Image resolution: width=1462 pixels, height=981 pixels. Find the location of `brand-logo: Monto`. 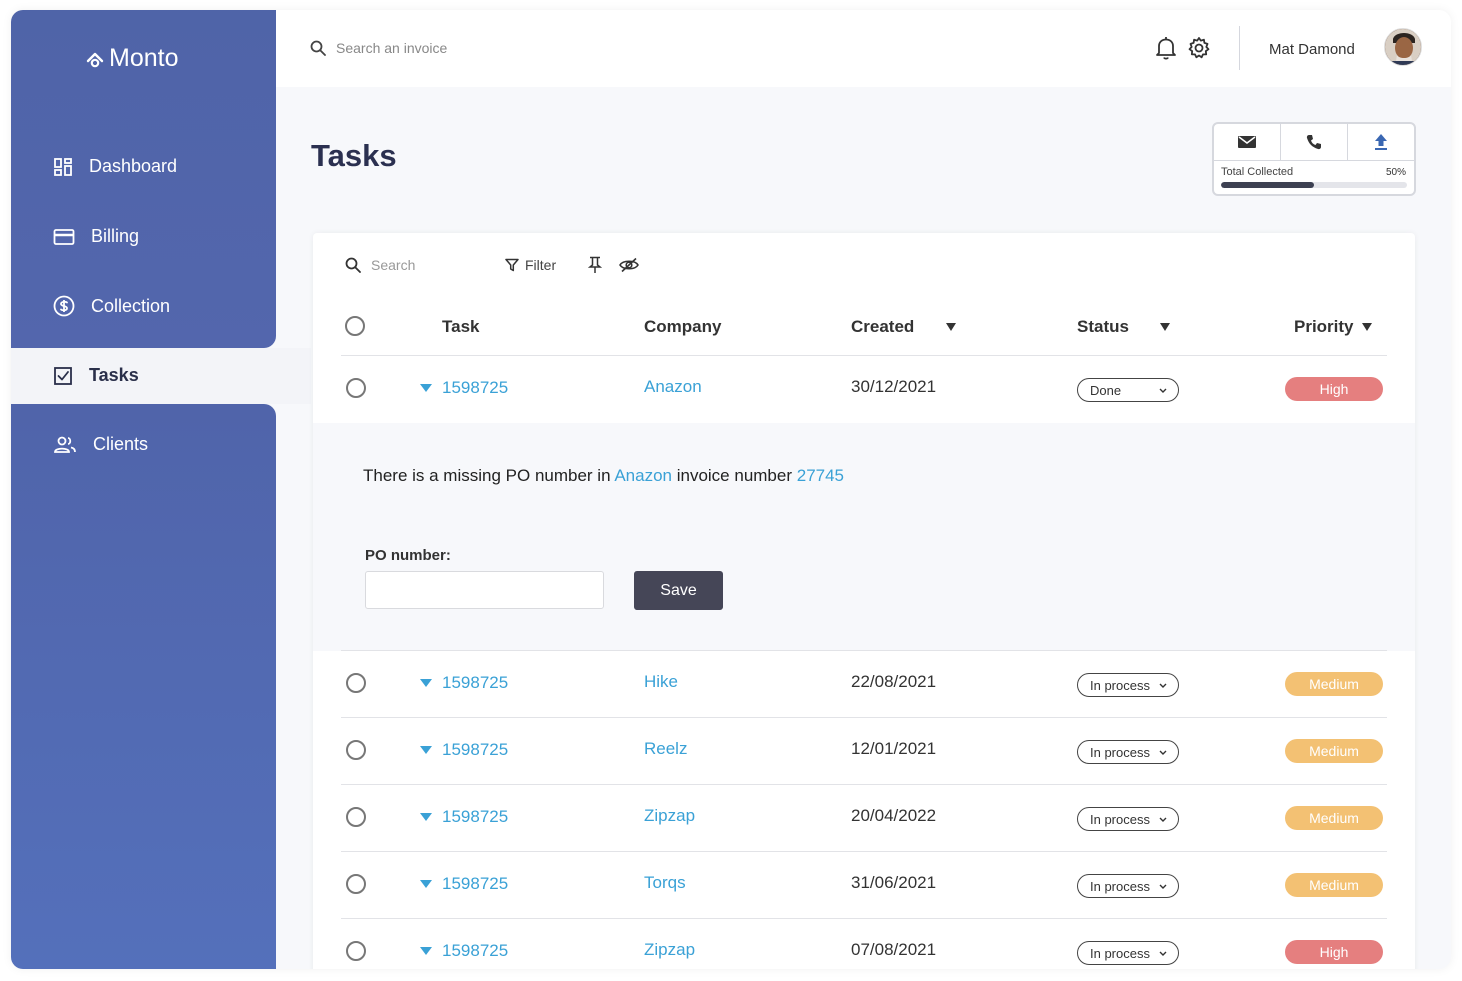

brand-logo: Monto is located at coordinates (131, 58).